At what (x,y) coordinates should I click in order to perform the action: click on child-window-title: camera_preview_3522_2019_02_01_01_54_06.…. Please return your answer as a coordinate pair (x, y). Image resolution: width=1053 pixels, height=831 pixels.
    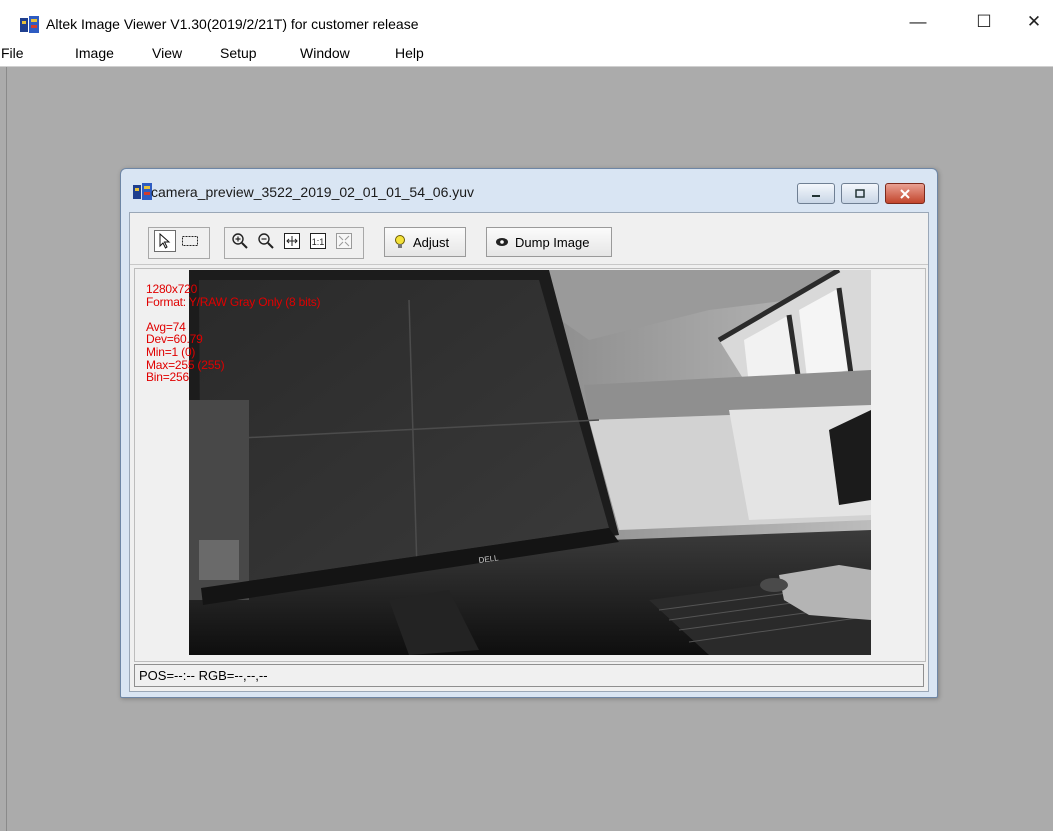
    Looking at the image, I should click on (313, 192).